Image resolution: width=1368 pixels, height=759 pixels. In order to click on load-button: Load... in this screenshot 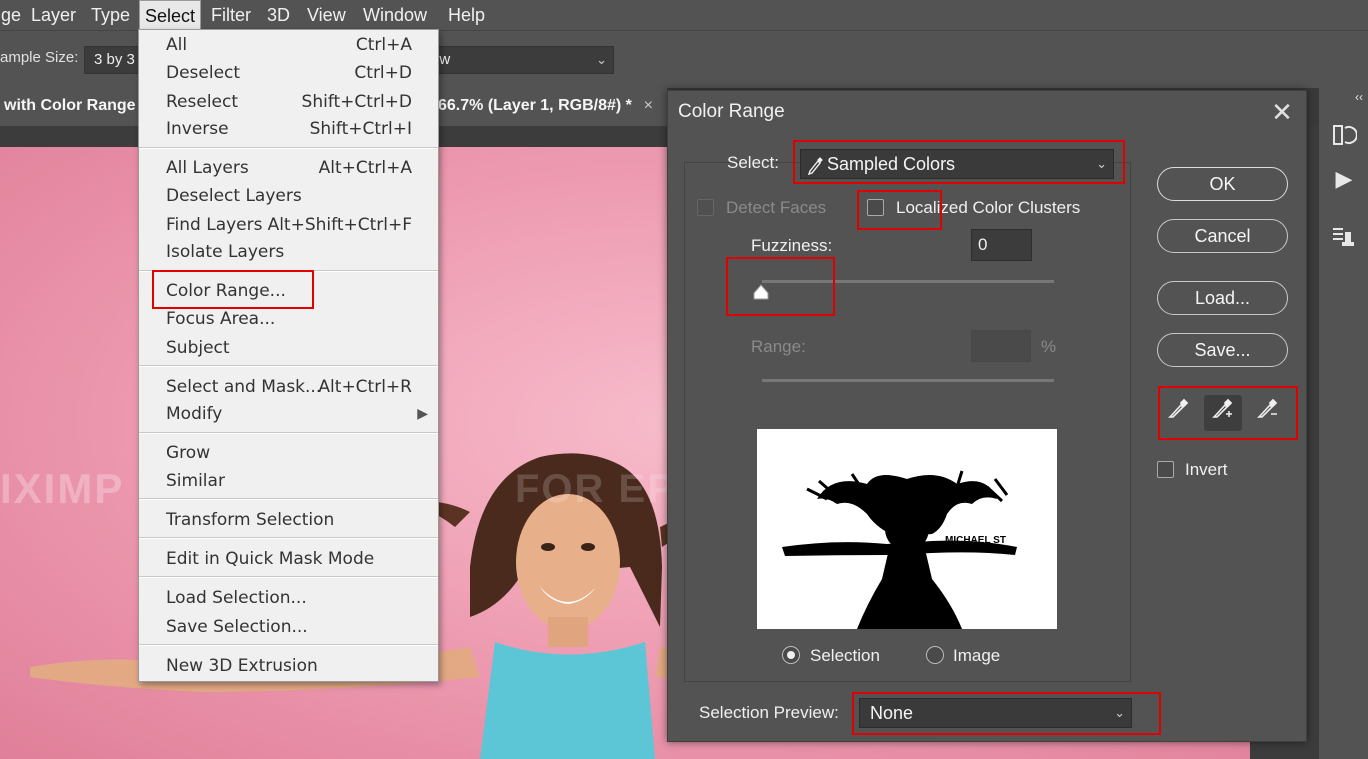, I will do `click(1222, 298)`.